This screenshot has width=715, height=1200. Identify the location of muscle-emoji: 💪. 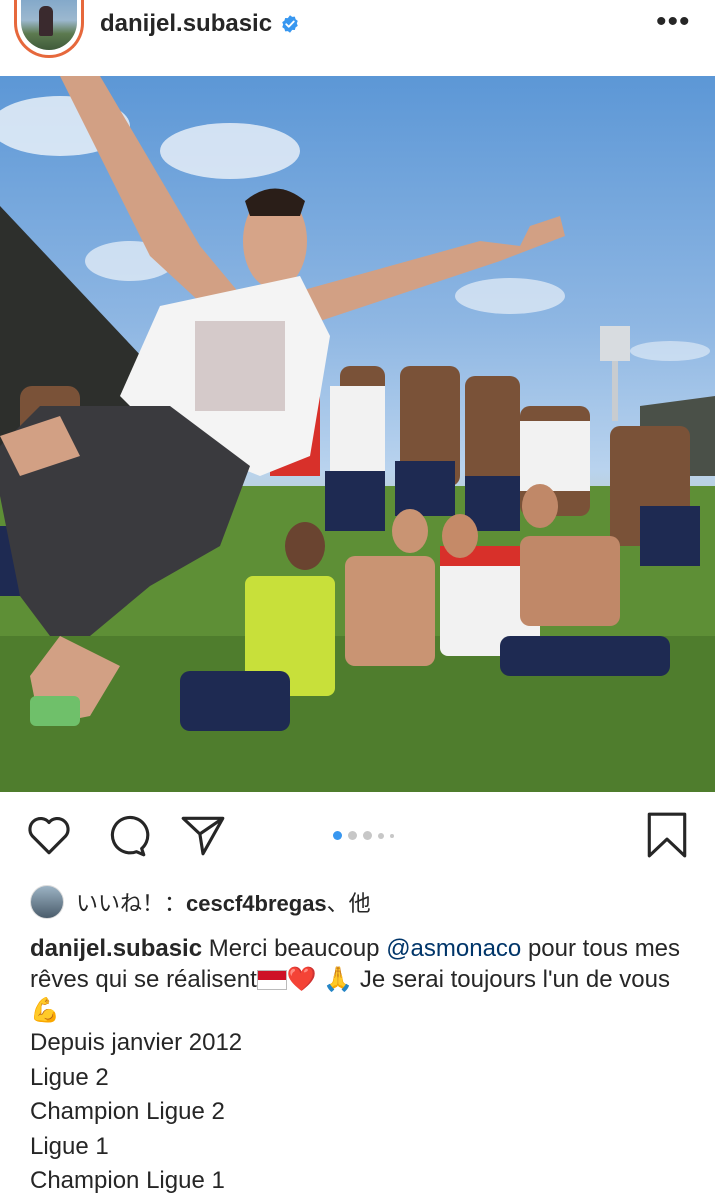
(45, 1010).